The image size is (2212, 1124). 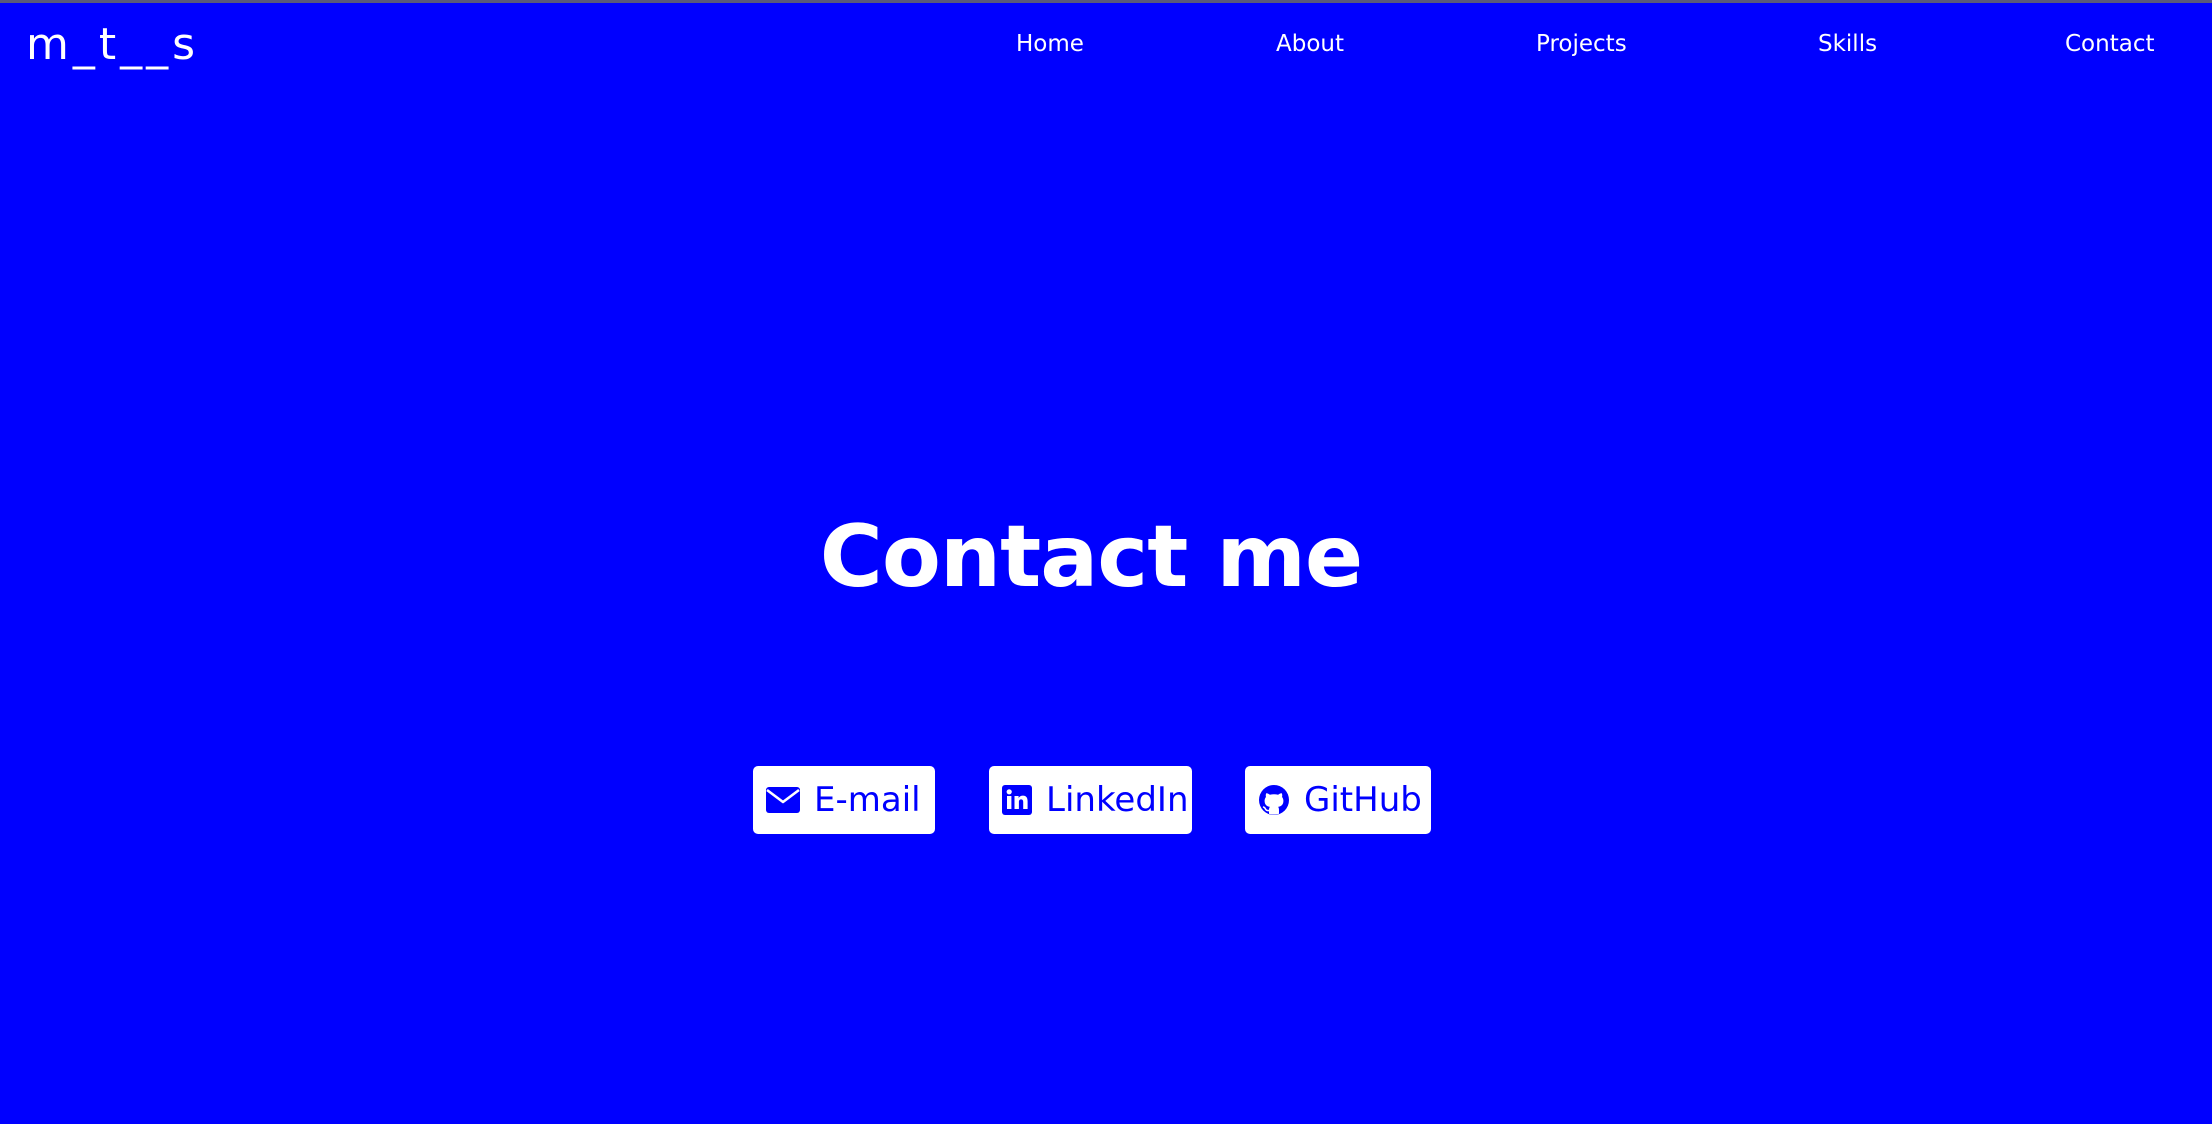 What do you see at coordinates (1581, 44) in the screenshot?
I see `nav-link-projects: Projects` at bounding box center [1581, 44].